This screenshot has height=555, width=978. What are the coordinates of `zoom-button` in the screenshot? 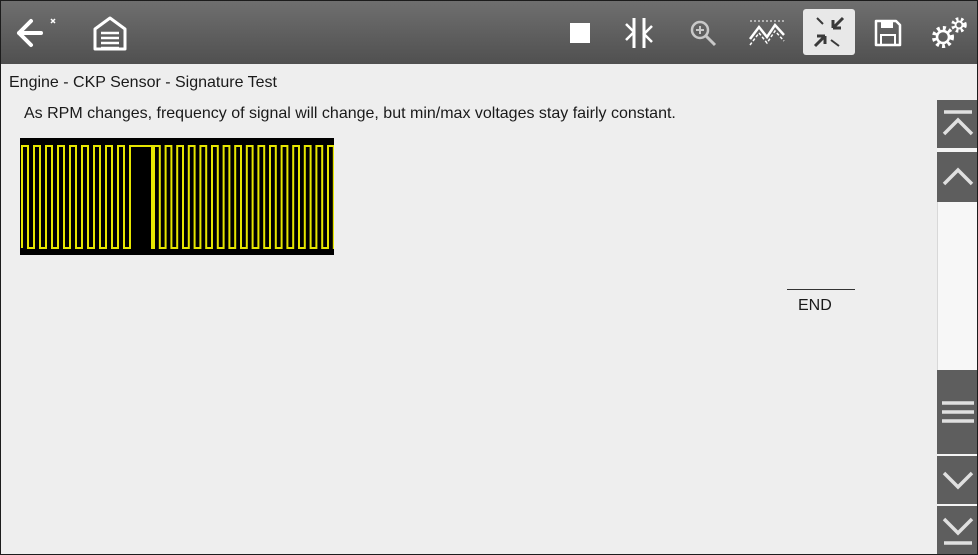 It's located at (703, 32).